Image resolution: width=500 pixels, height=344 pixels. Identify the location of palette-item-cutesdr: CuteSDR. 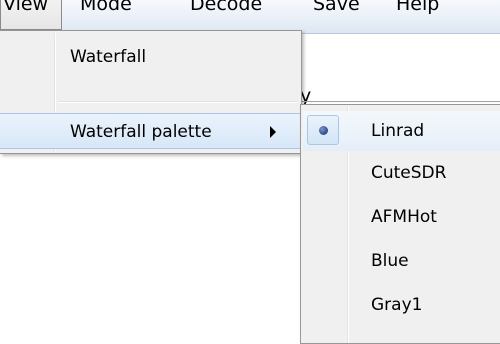
(401, 173).